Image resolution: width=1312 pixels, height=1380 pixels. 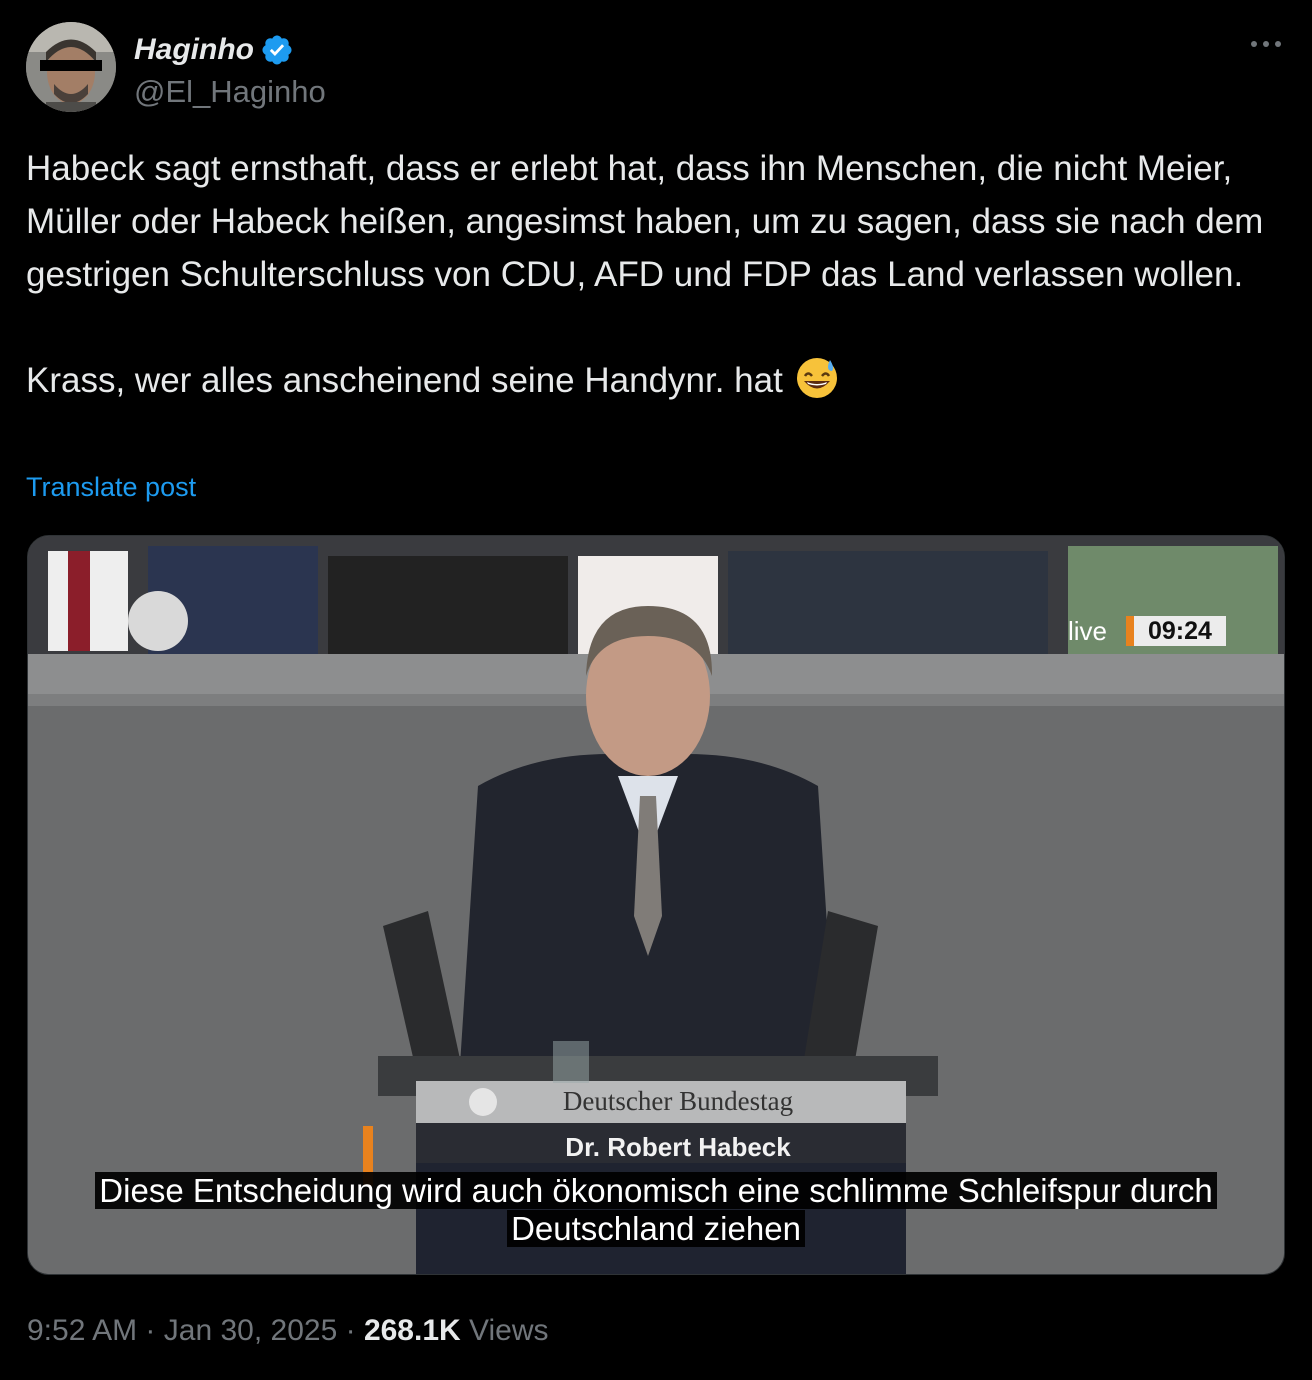 What do you see at coordinates (656, 68) in the screenshot?
I see `post-header: Haginho @El_Haginho` at bounding box center [656, 68].